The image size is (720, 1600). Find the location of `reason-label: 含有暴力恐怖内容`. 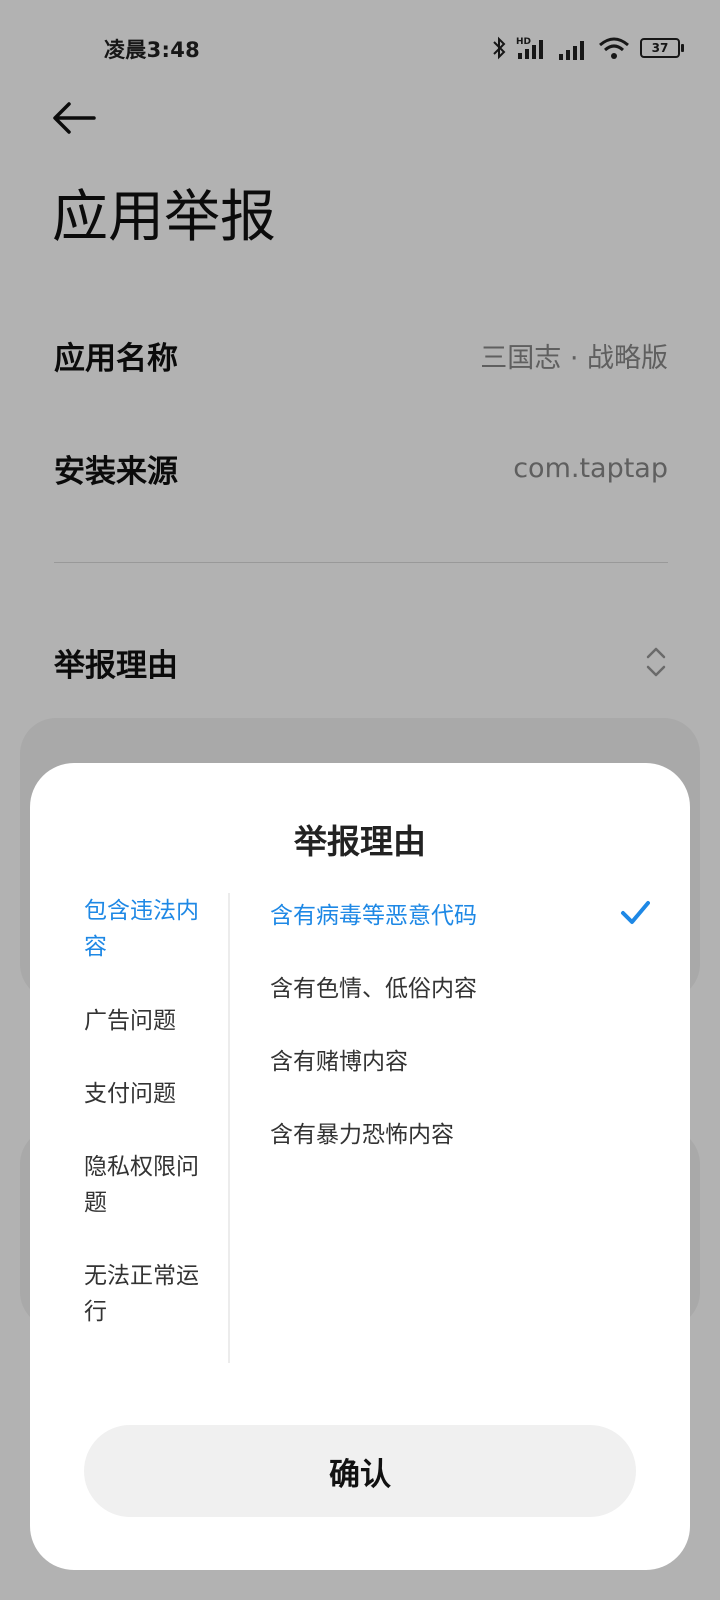

reason-label: 含有暴力恐怖内容 is located at coordinates (362, 1135).